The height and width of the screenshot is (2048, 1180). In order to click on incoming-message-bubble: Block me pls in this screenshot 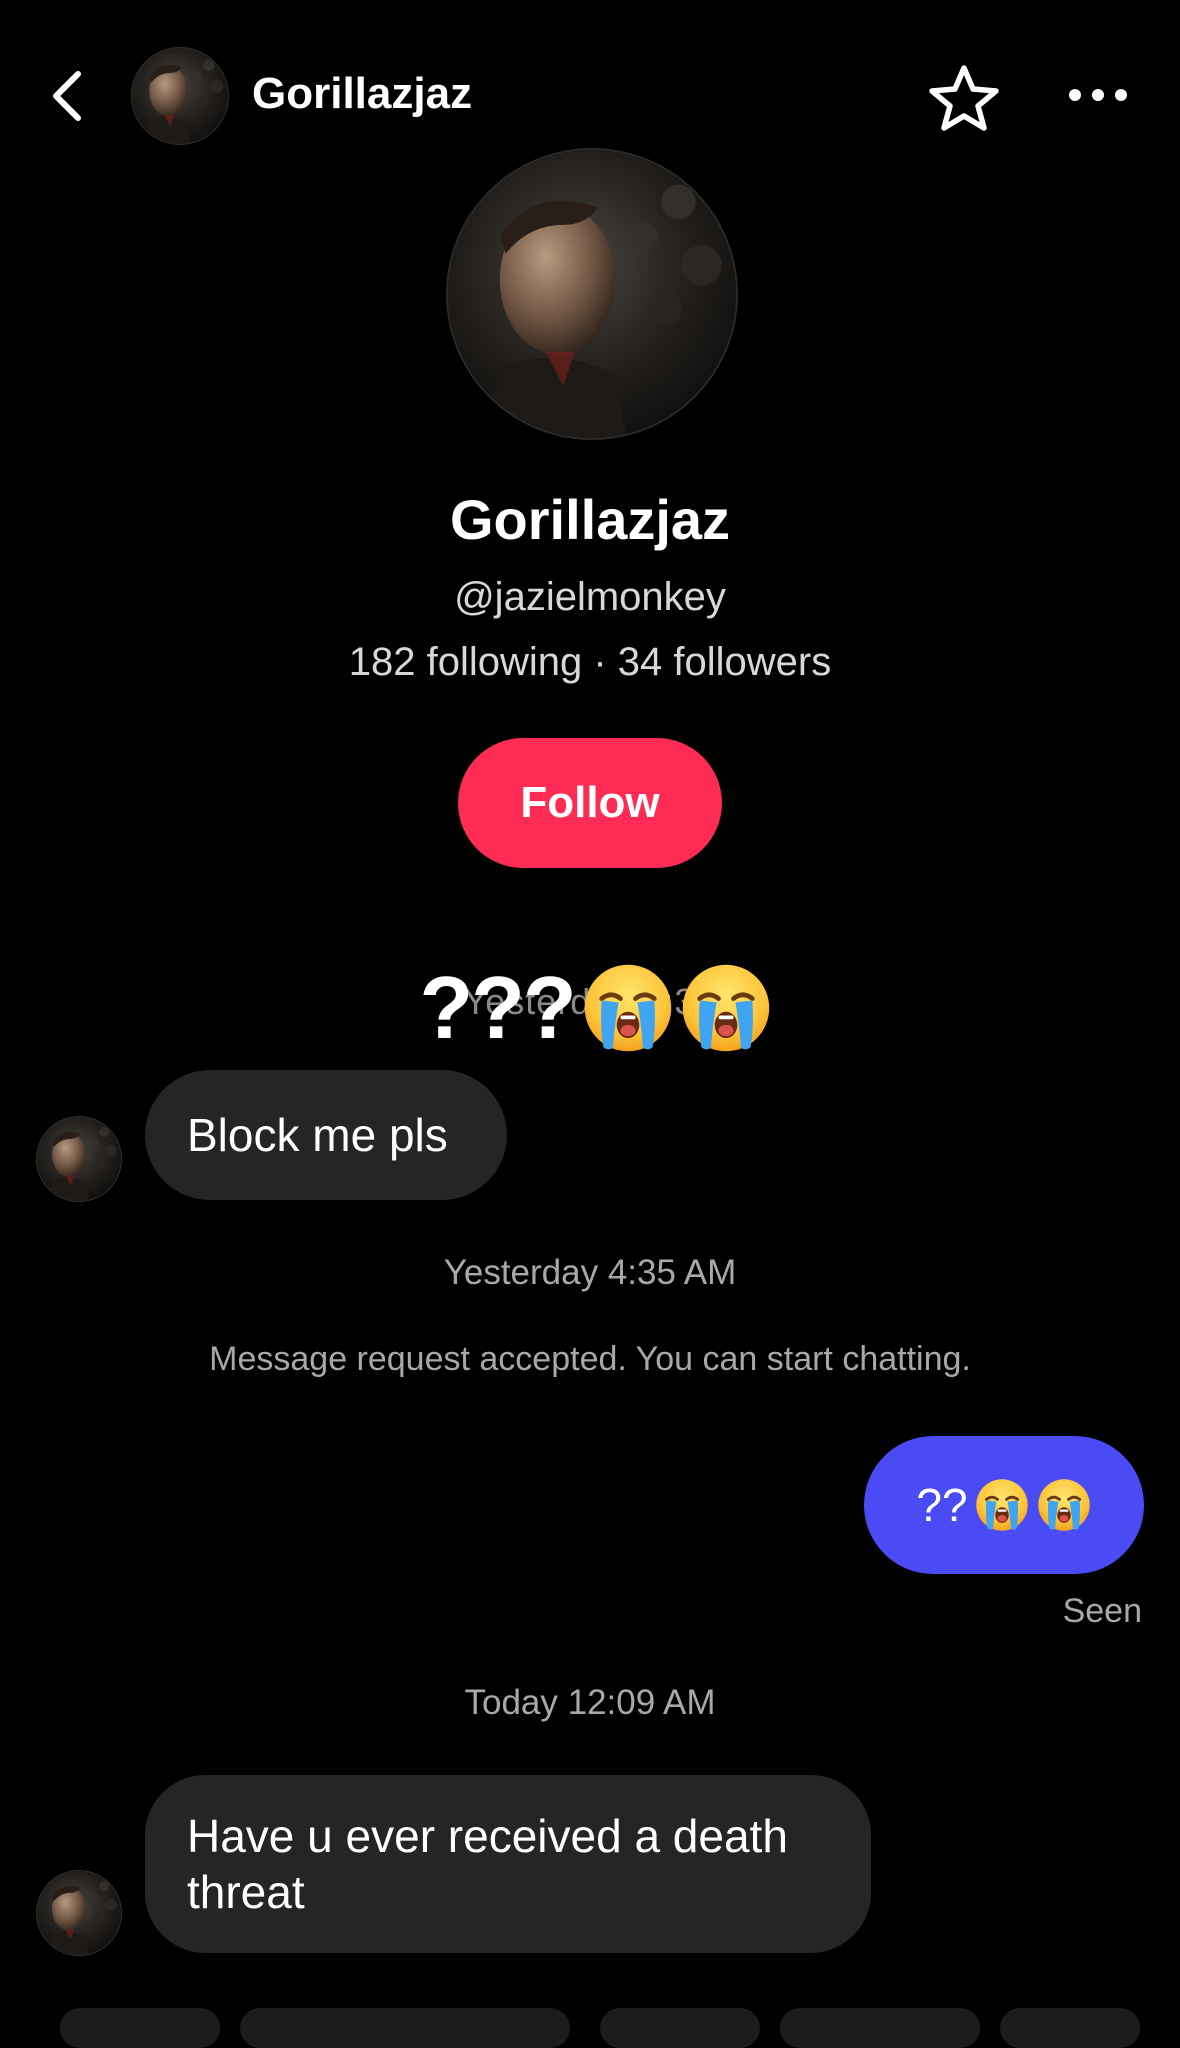, I will do `click(326, 1135)`.